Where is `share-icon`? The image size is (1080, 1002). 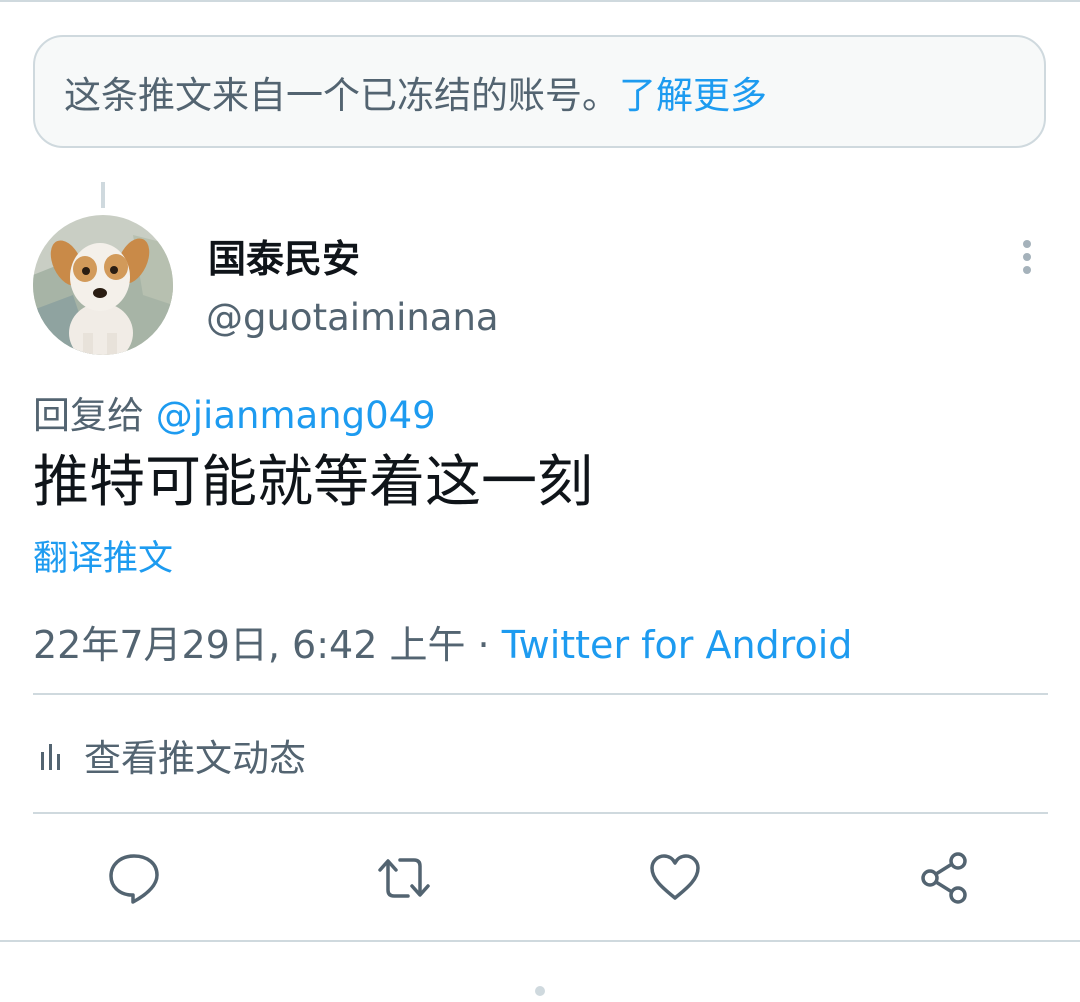 share-icon is located at coordinates (945, 878).